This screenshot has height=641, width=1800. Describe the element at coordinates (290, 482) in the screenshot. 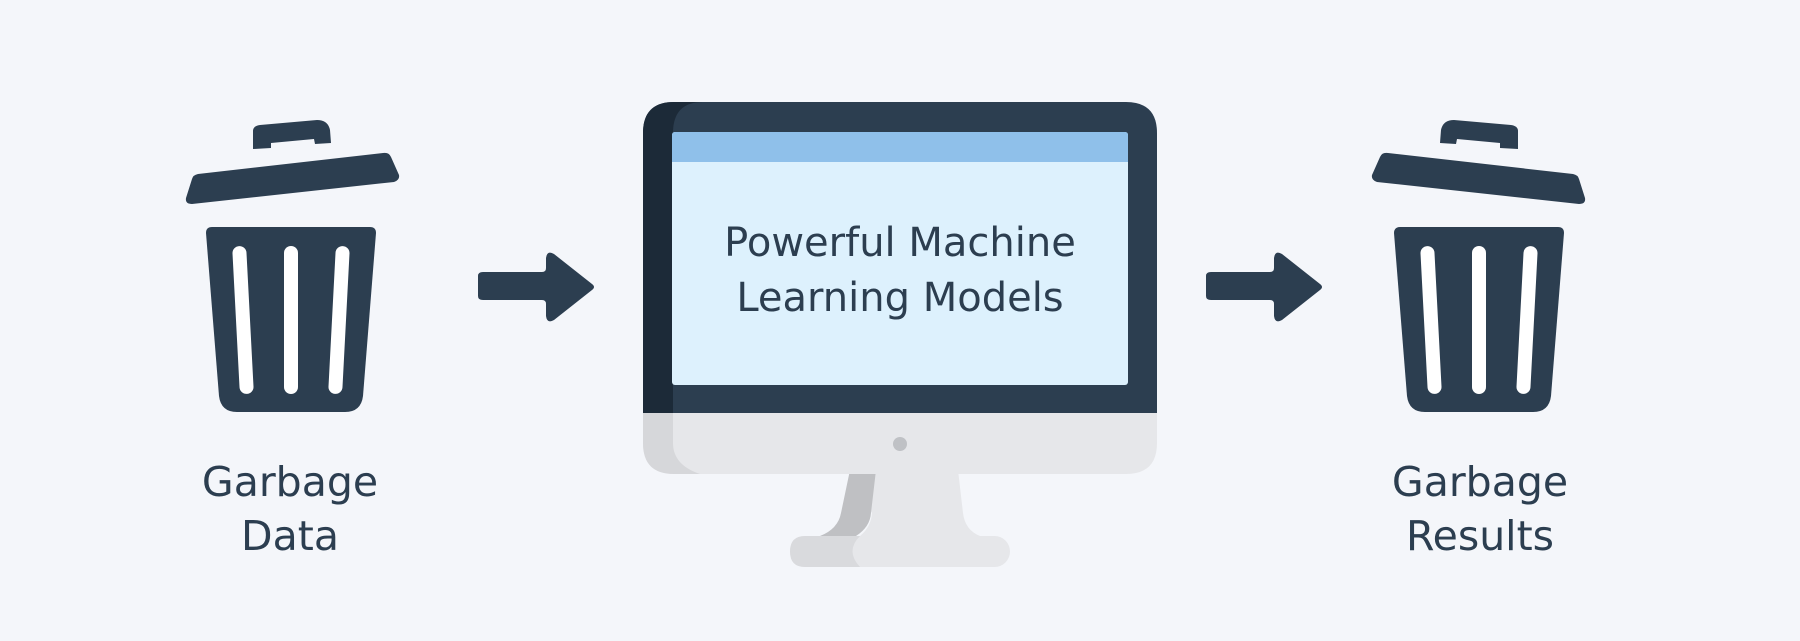

I see `left-bin-label-line1: Garbage` at that location.